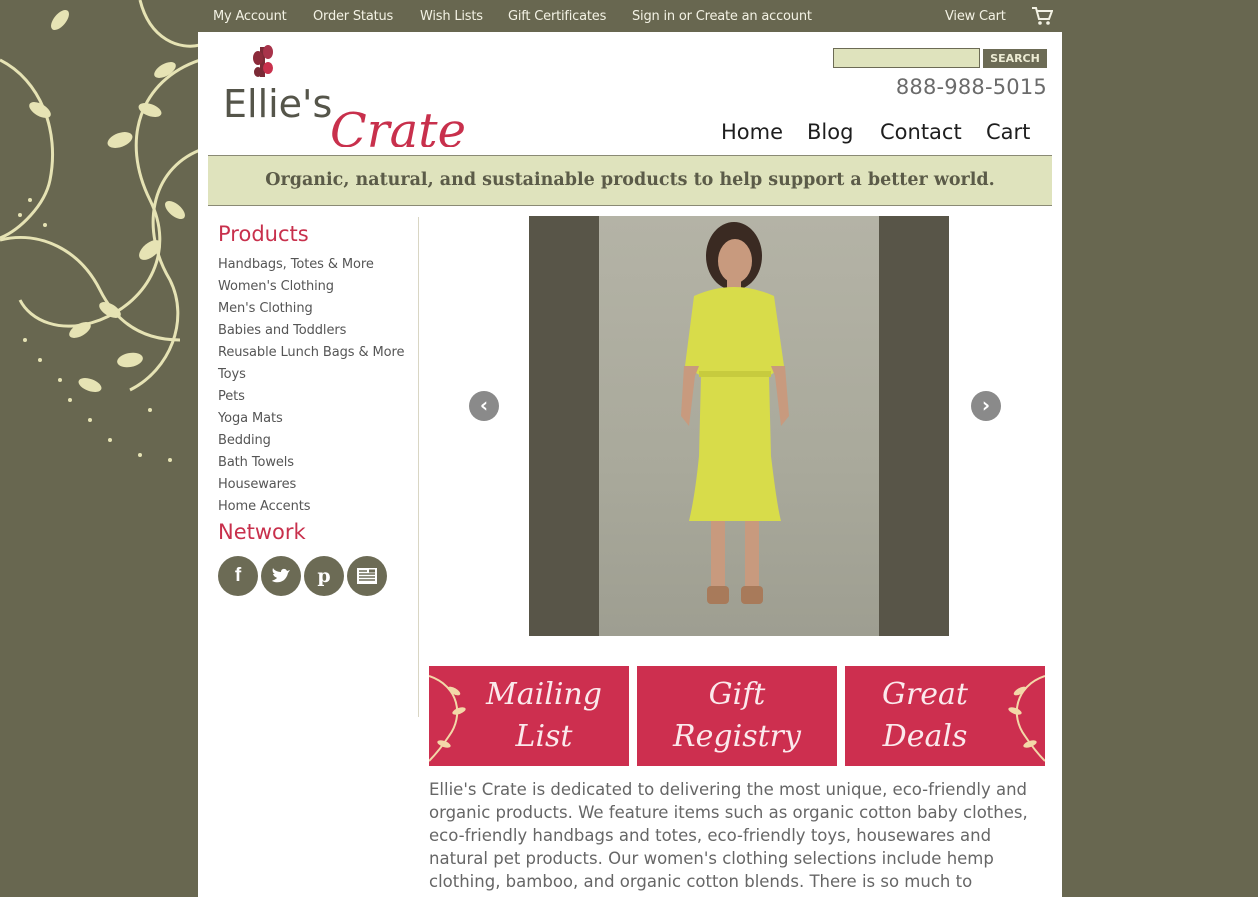  Describe the element at coordinates (971, 87) in the screenshot. I see `phone-number: 888-988-5015` at that location.